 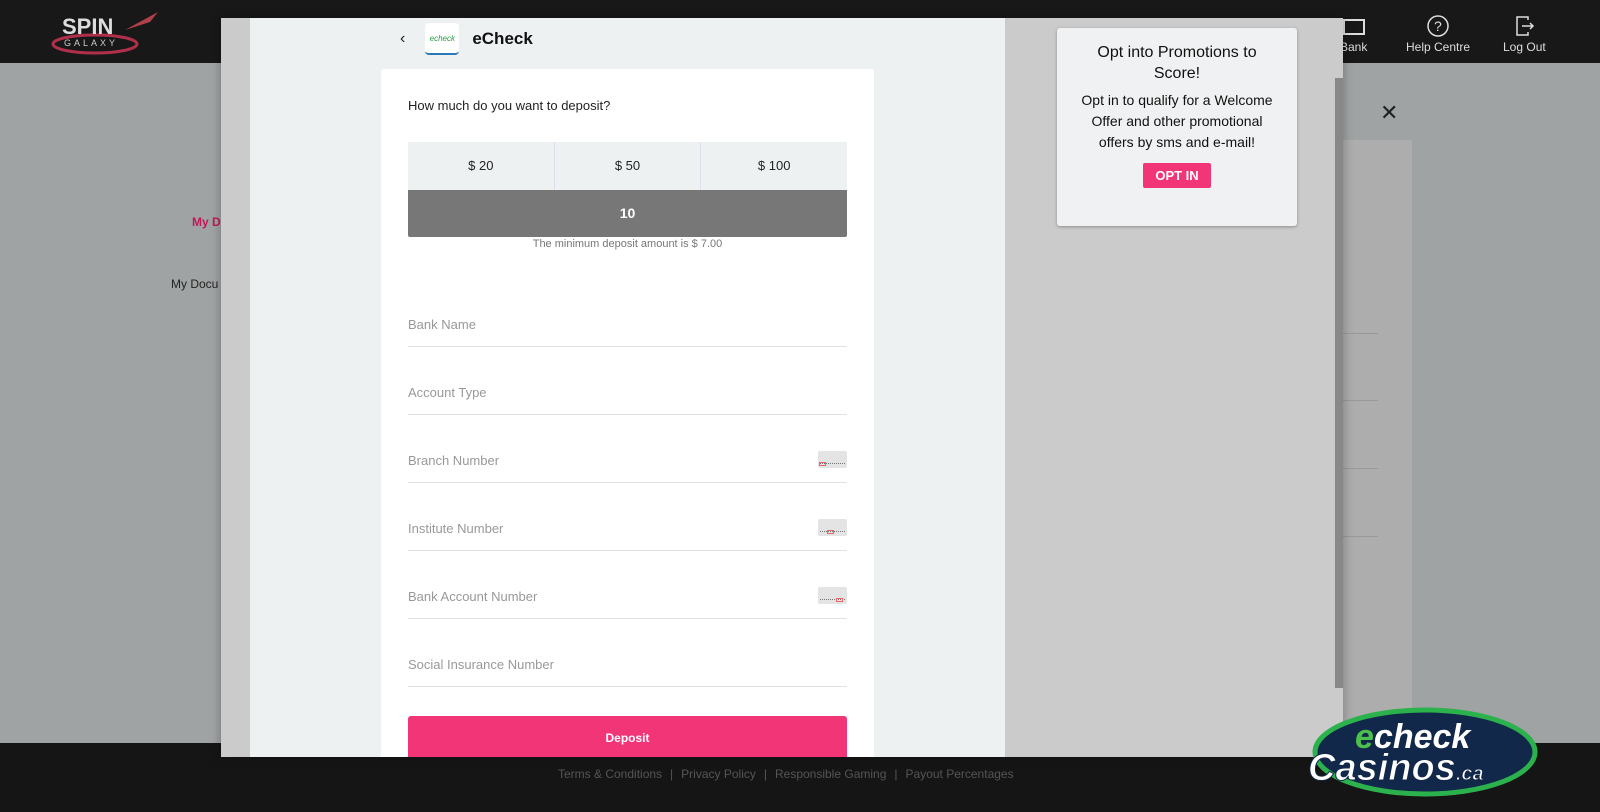 What do you see at coordinates (610, 774) in the screenshot?
I see `footer-link: Terms & Conditions` at bounding box center [610, 774].